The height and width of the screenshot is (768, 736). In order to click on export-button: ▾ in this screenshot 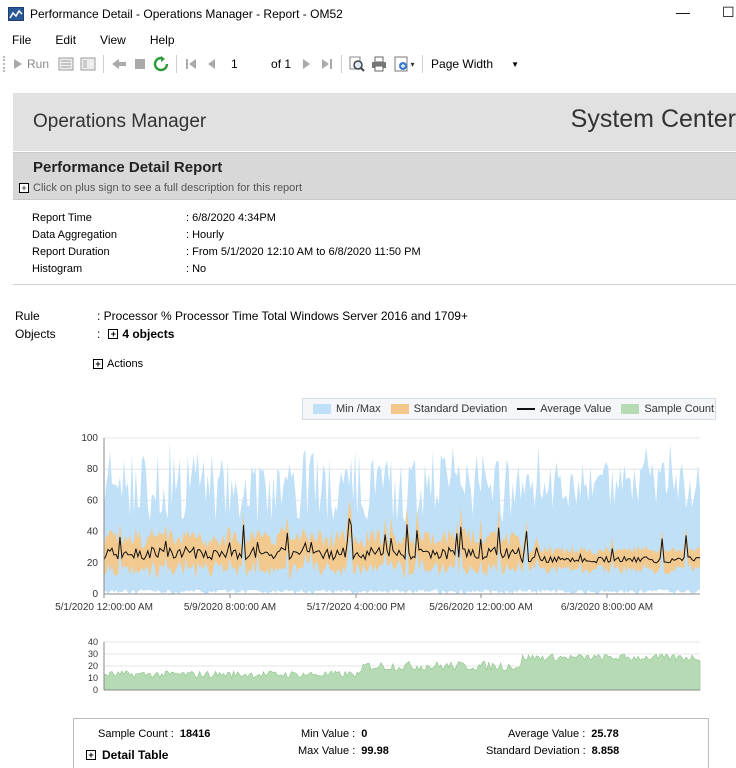, I will do `click(404, 64)`.